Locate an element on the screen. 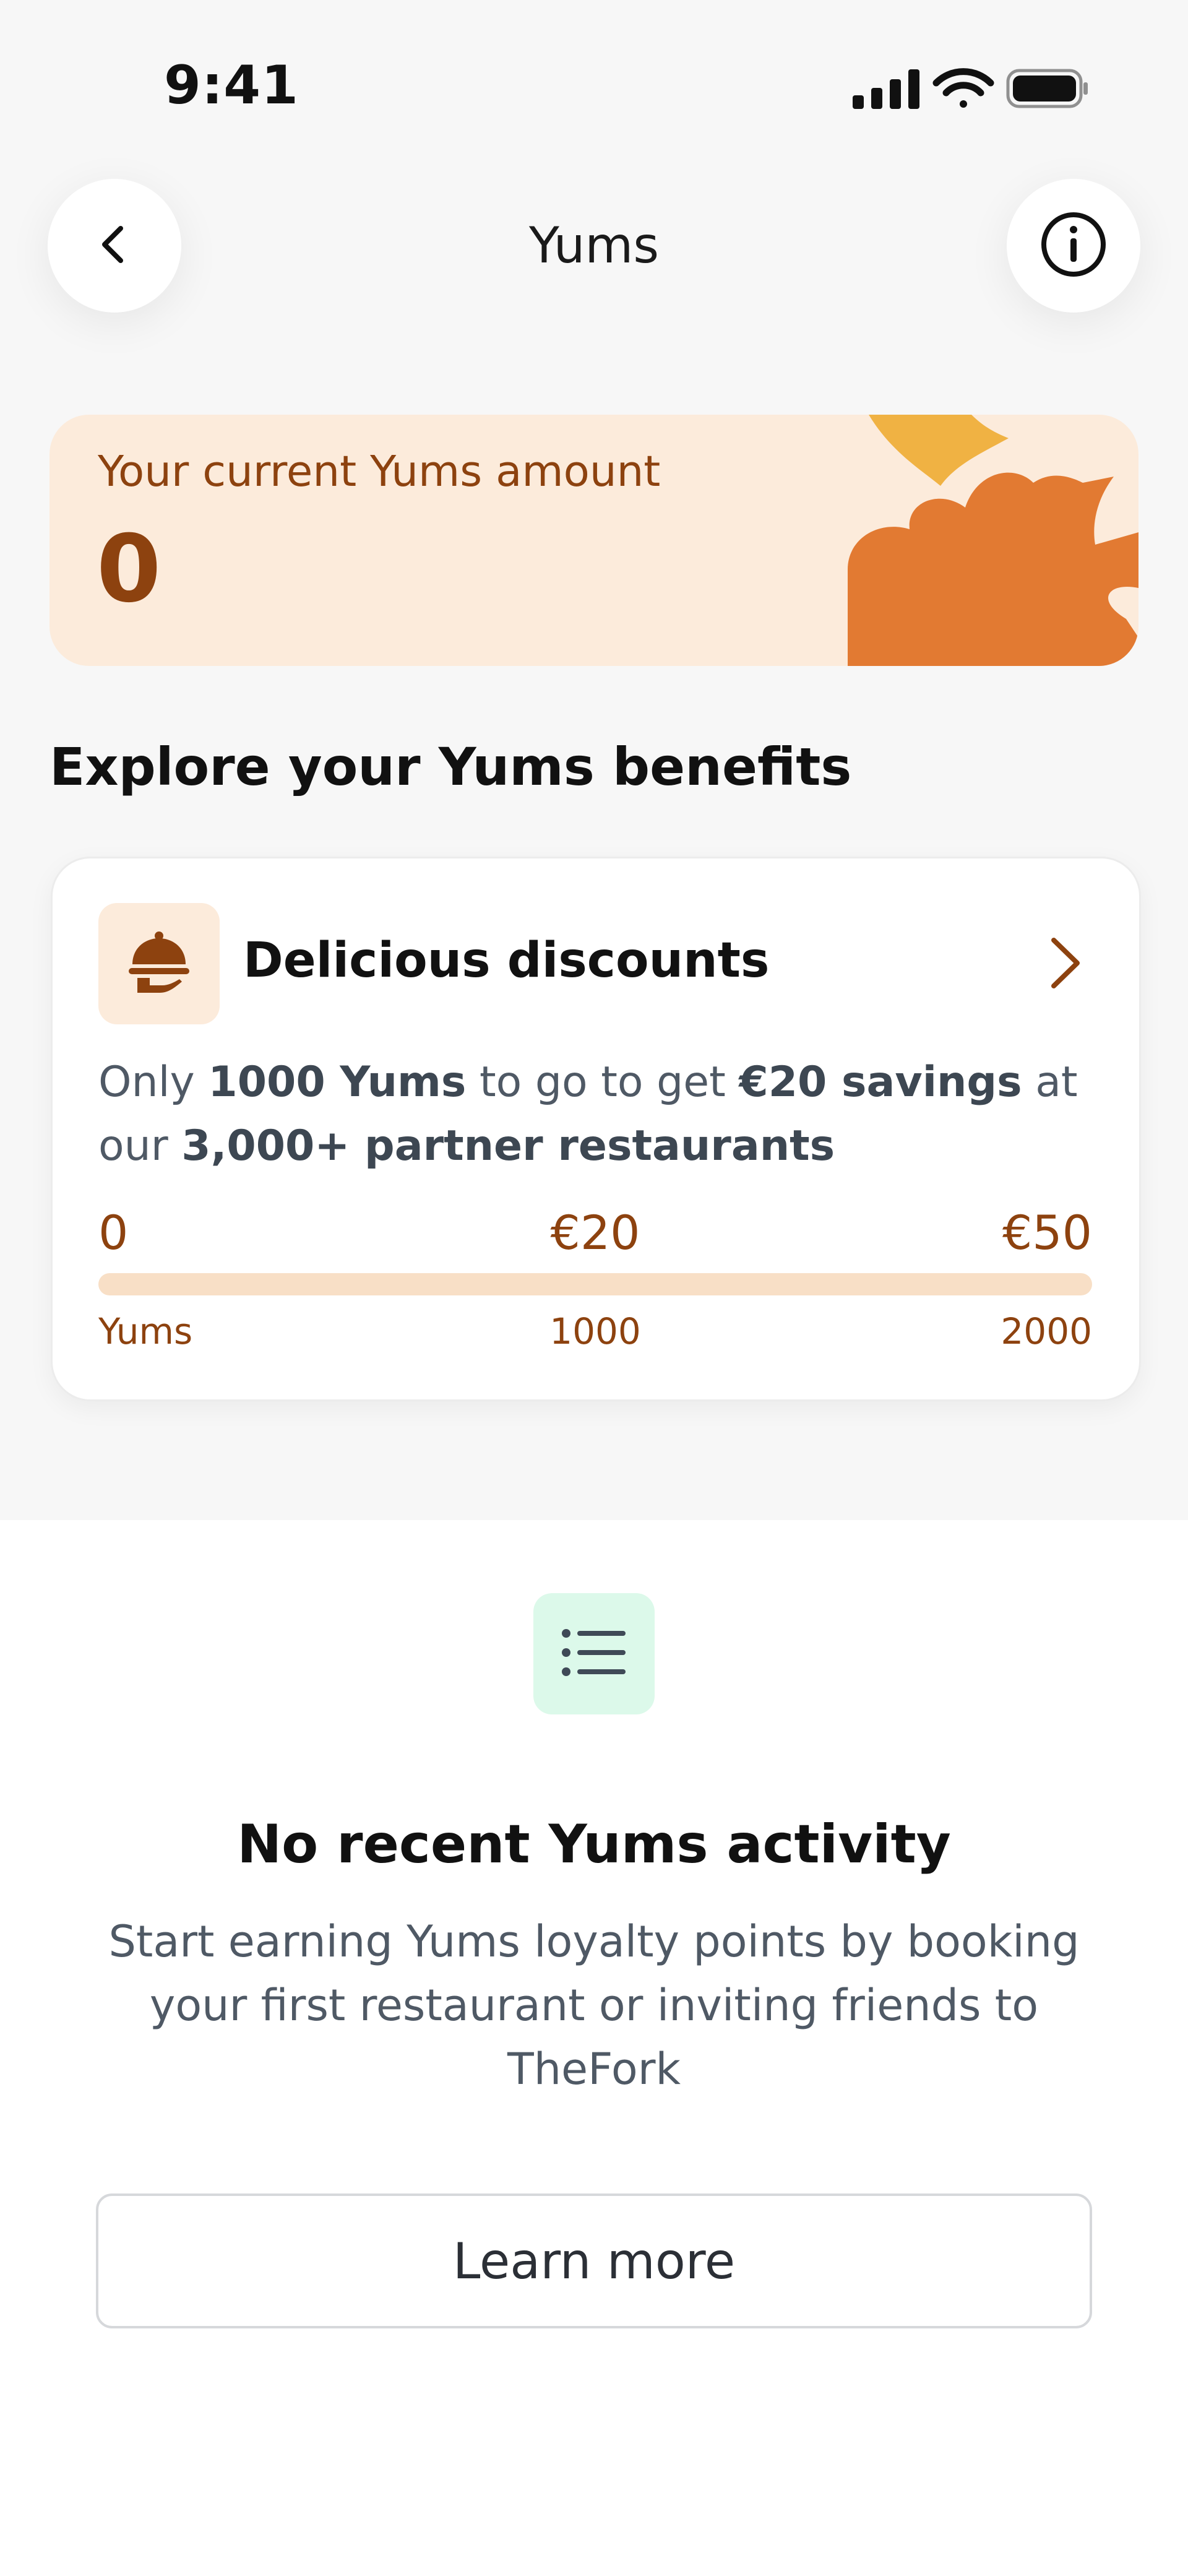 This screenshot has width=1188, height=2576. yums-amount-label: Your current Yums amount is located at coordinates (380, 471).